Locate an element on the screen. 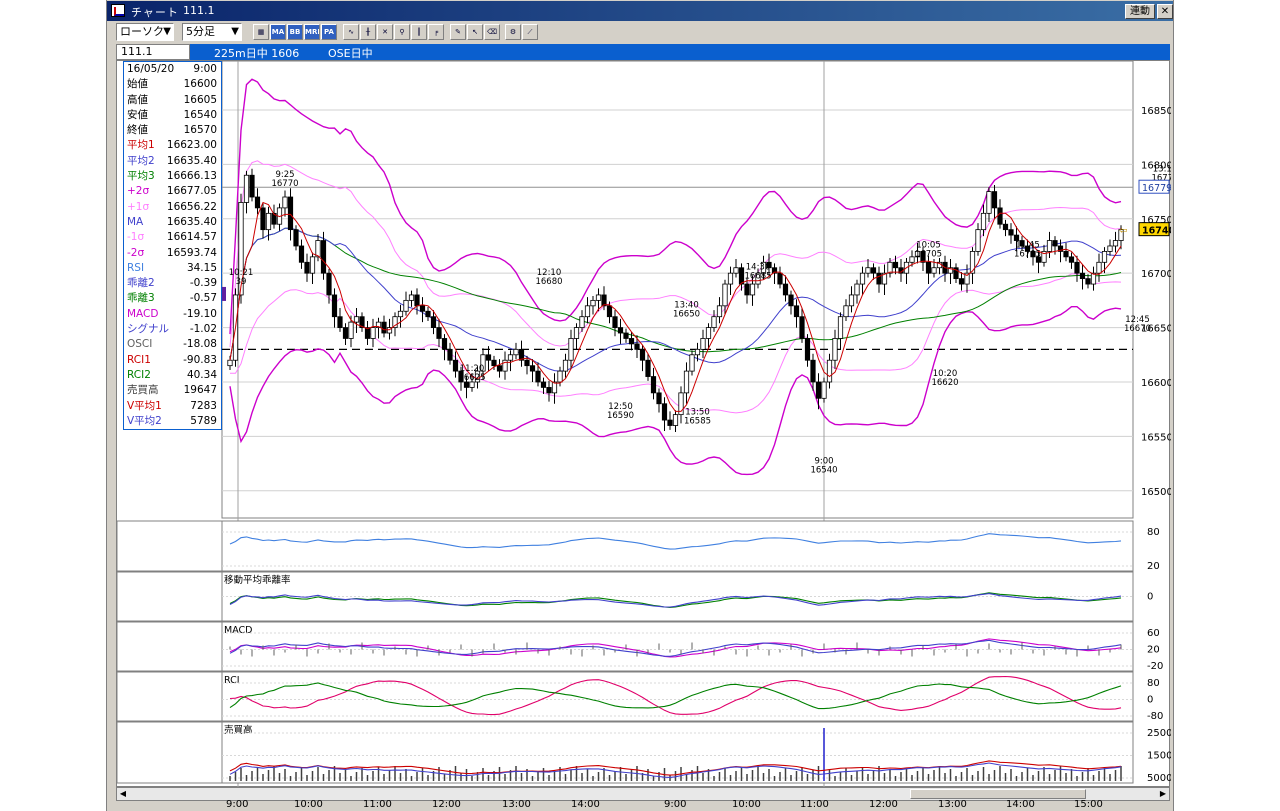 Image resolution: width=1280 pixels, height=811 pixels. close-icon: ✕ is located at coordinates (1165, 11).